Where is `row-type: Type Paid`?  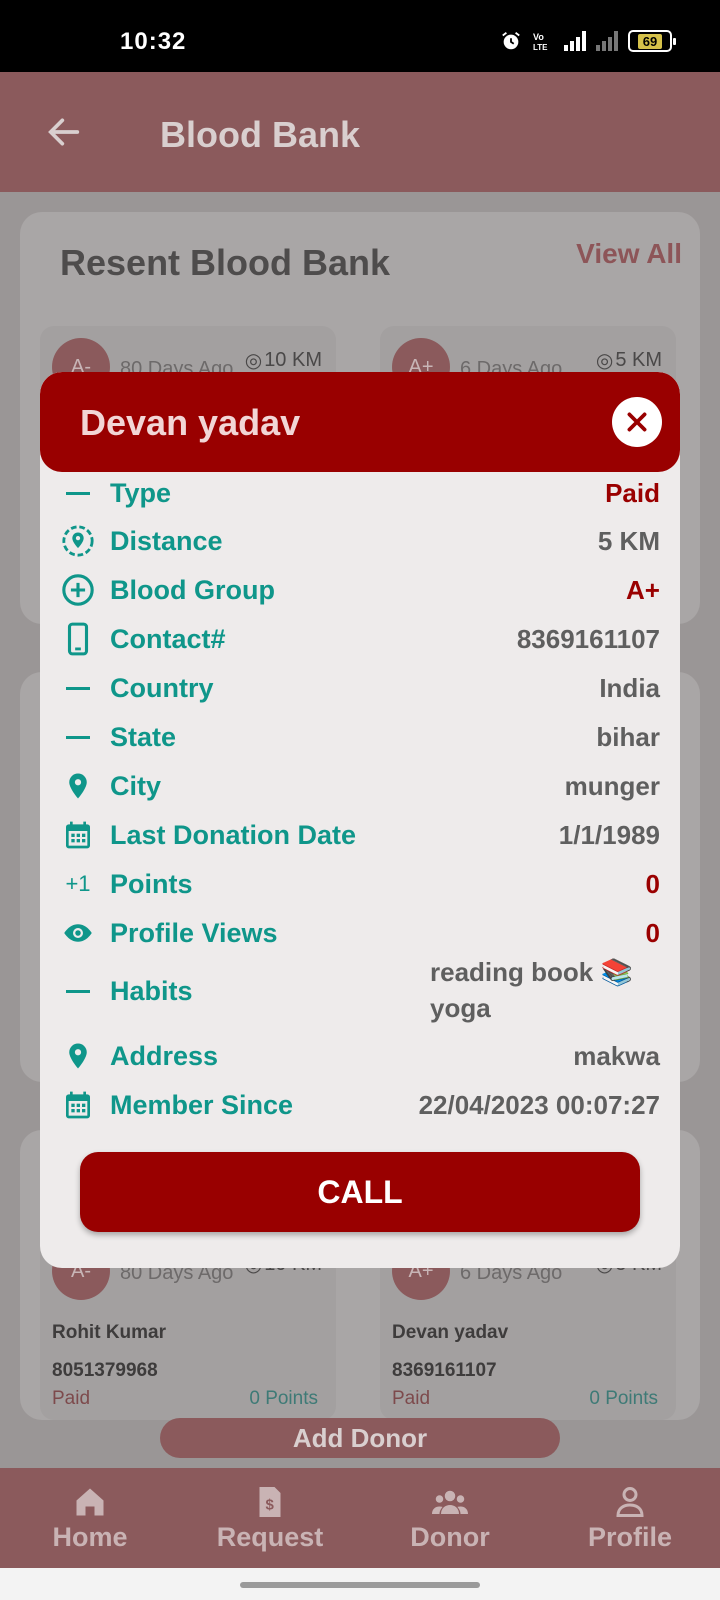 row-type: Type Paid is located at coordinates (360, 493).